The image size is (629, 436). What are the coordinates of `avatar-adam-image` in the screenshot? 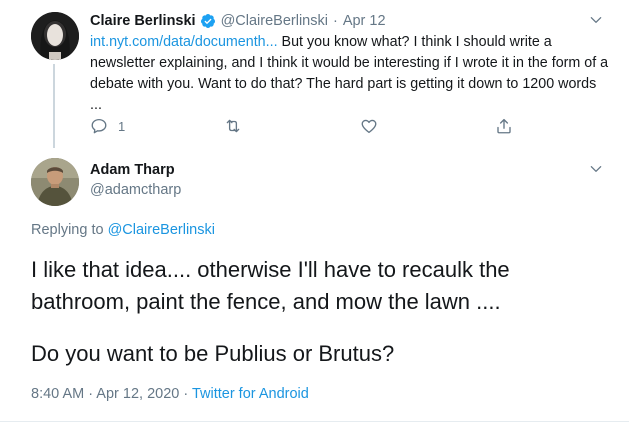 It's located at (55, 182).